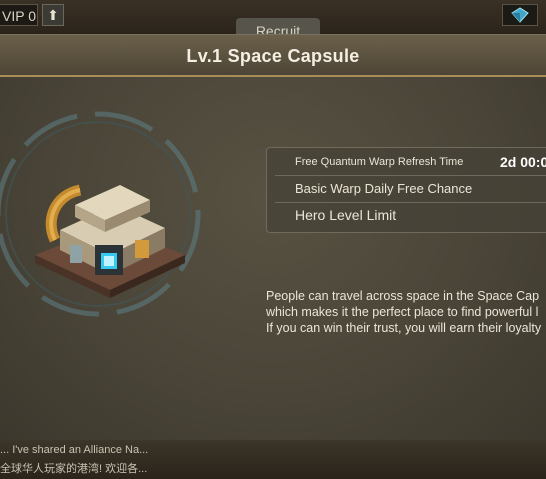 This screenshot has height=479, width=546. What do you see at coordinates (53, 15) in the screenshot?
I see `arrow-up-icon: ⬆` at bounding box center [53, 15].